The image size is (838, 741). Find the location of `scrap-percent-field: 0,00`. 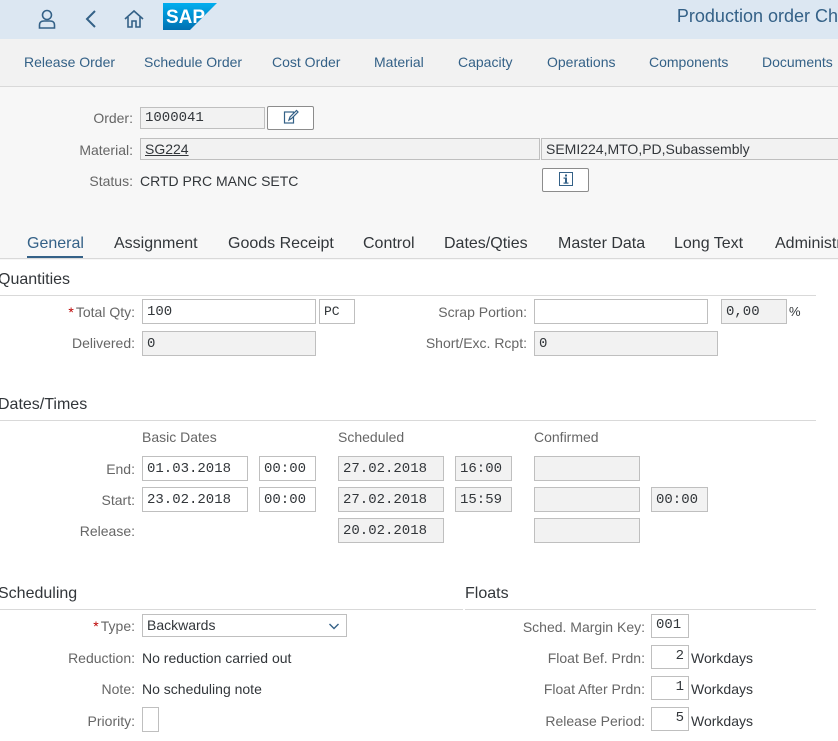

scrap-percent-field: 0,00 is located at coordinates (754, 311).